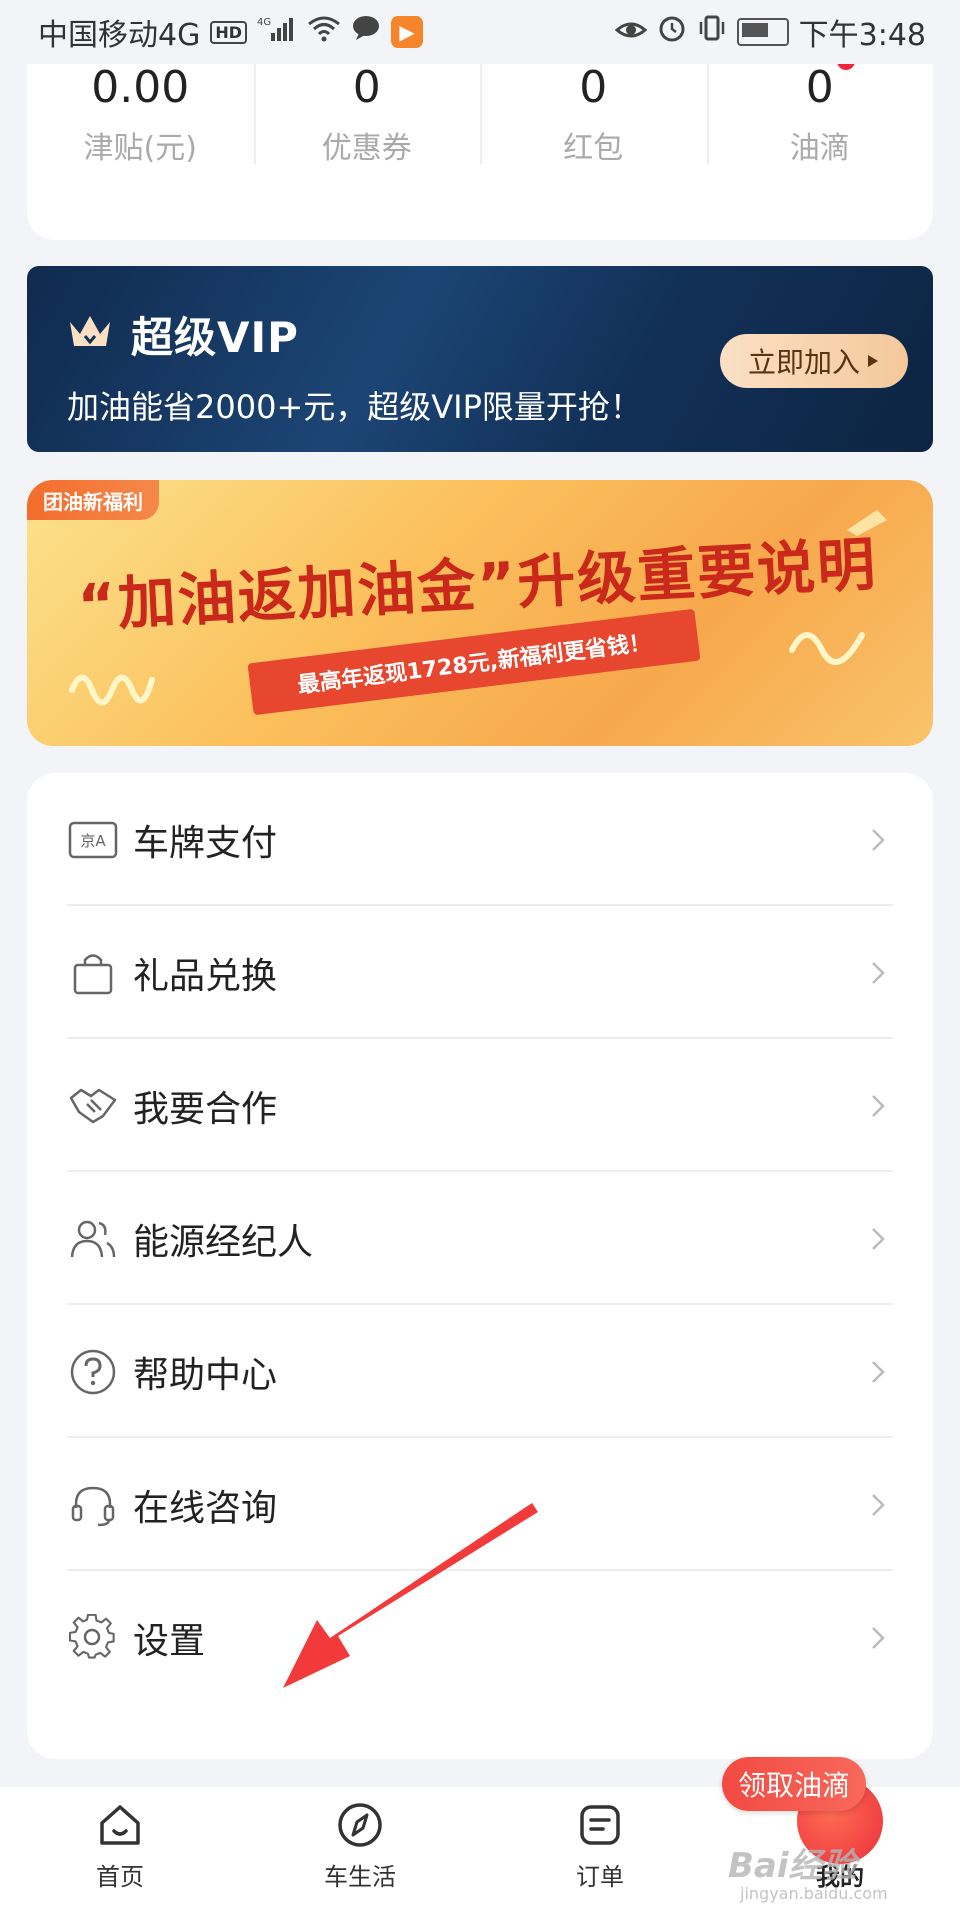 This screenshot has height=1920, width=960. What do you see at coordinates (93, 1106) in the screenshot?
I see `handshake-icon` at bounding box center [93, 1106].